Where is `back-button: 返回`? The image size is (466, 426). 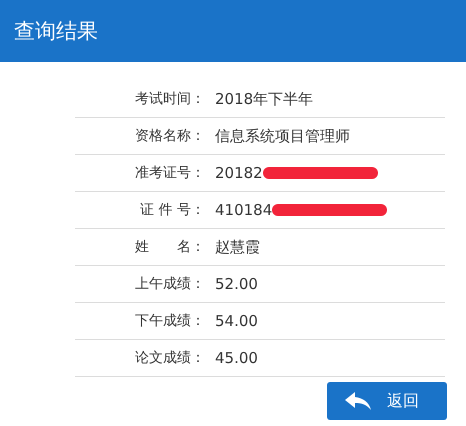
back-button: 返回 is located at coordinates (387, 401).